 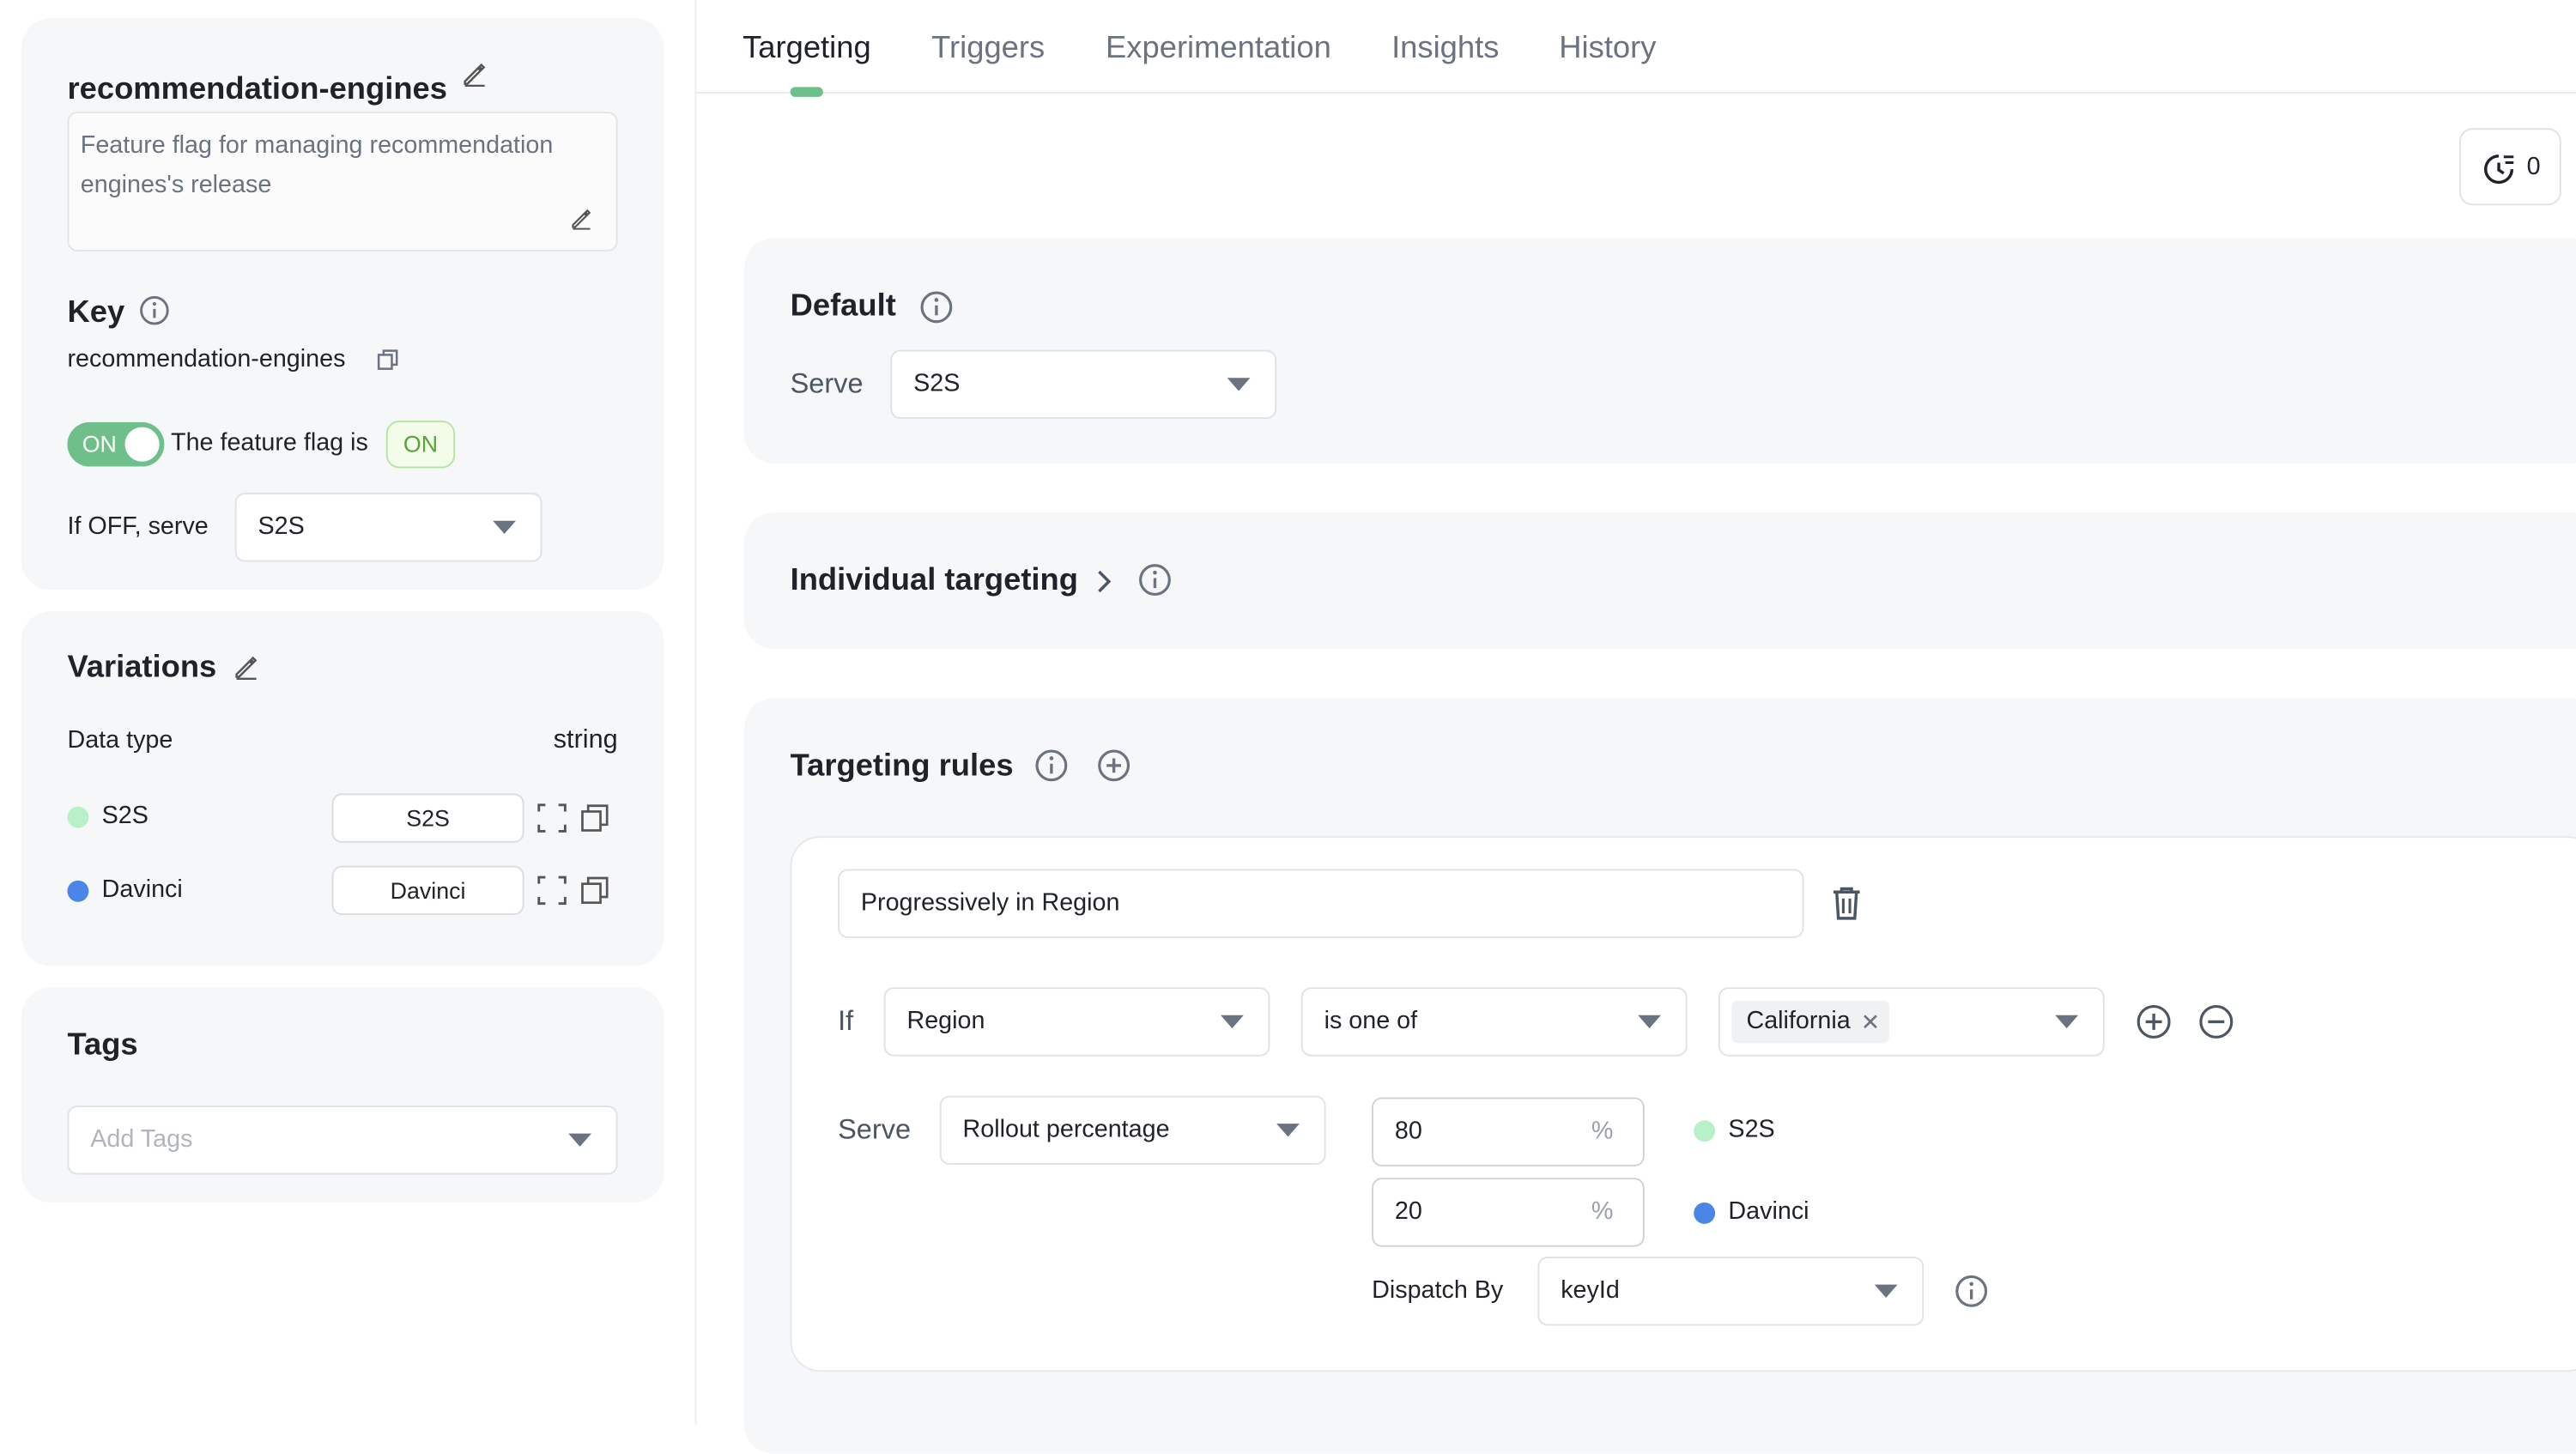 I want to click on individual-targeting-title: Individual targeting, so click(x=934, y=580).